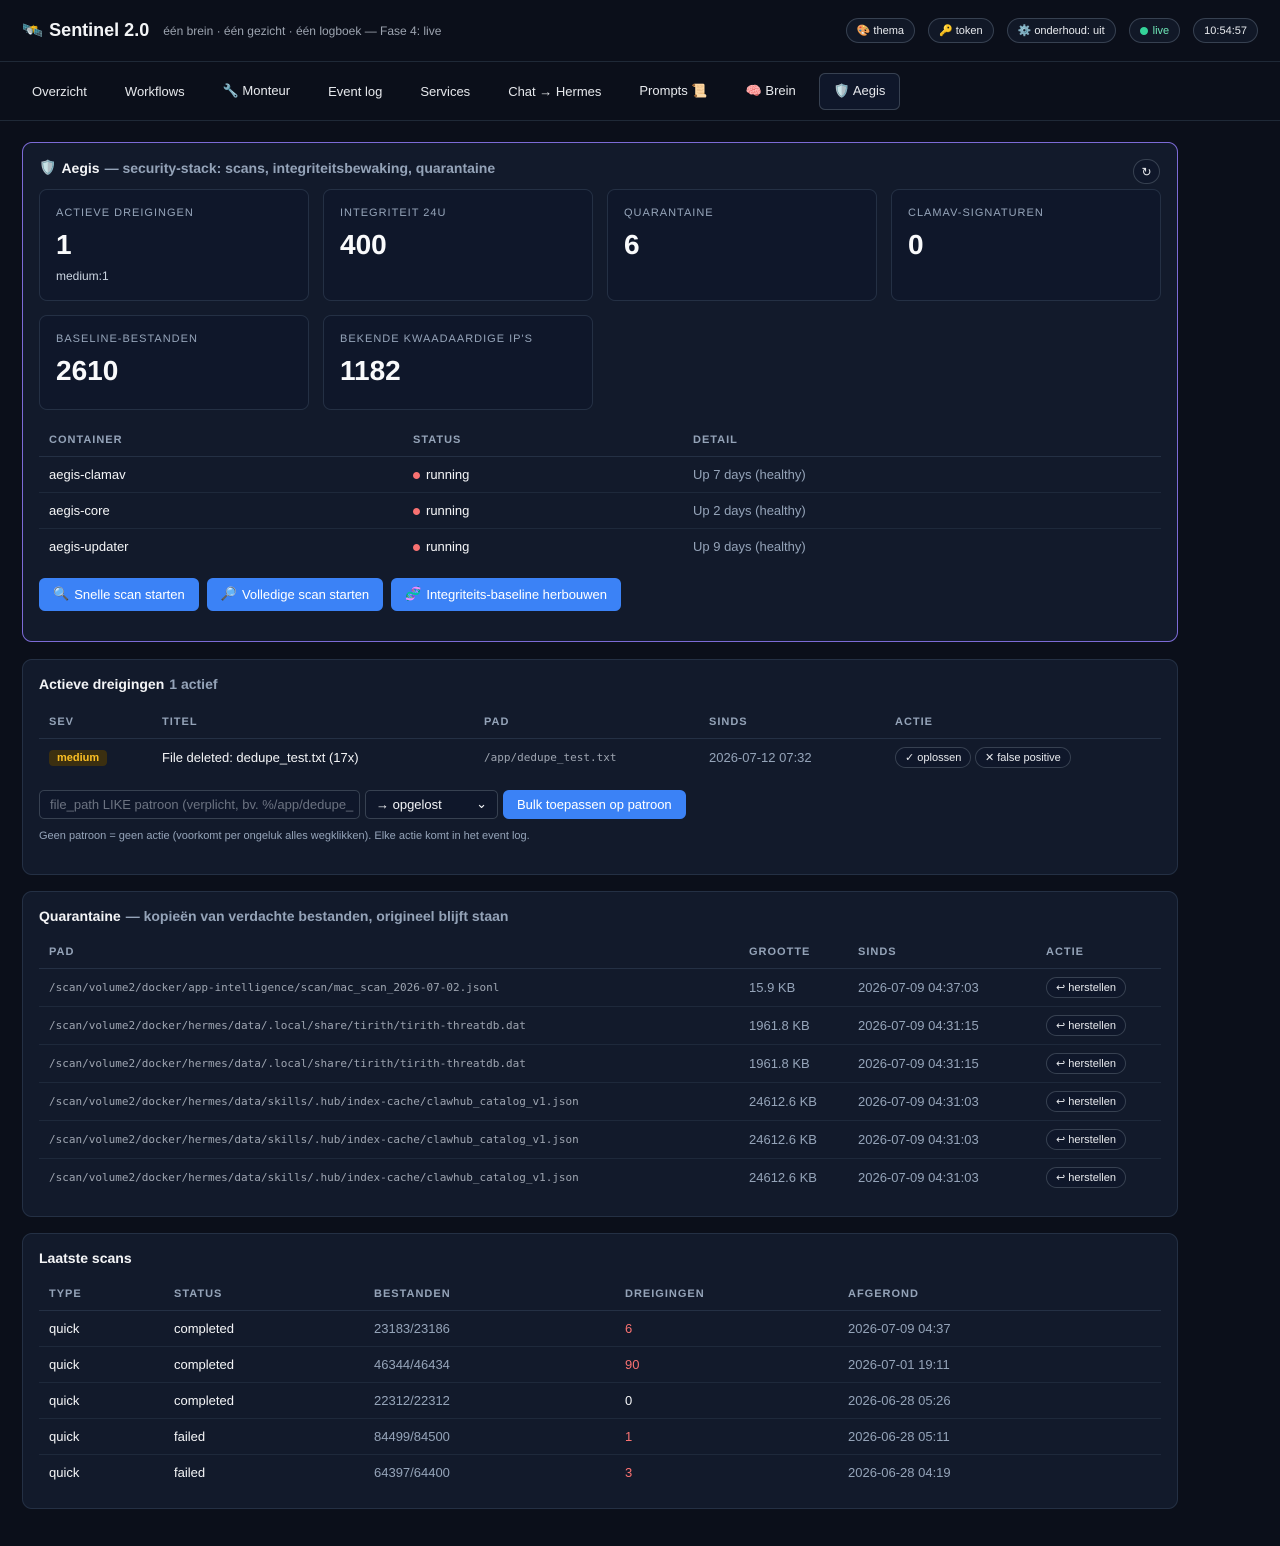 The image size is (1280, 1546). I want to click on column-header: PAD, so click(586, 727).